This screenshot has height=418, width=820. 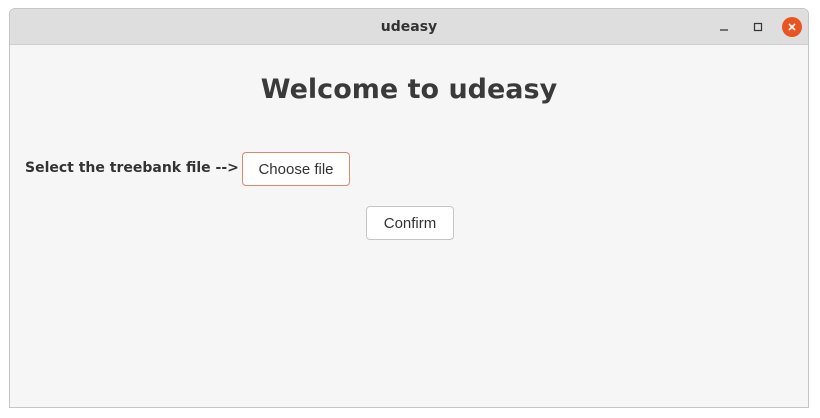 I want to click on title-bar: udeasy, so click(x=409, y=27).